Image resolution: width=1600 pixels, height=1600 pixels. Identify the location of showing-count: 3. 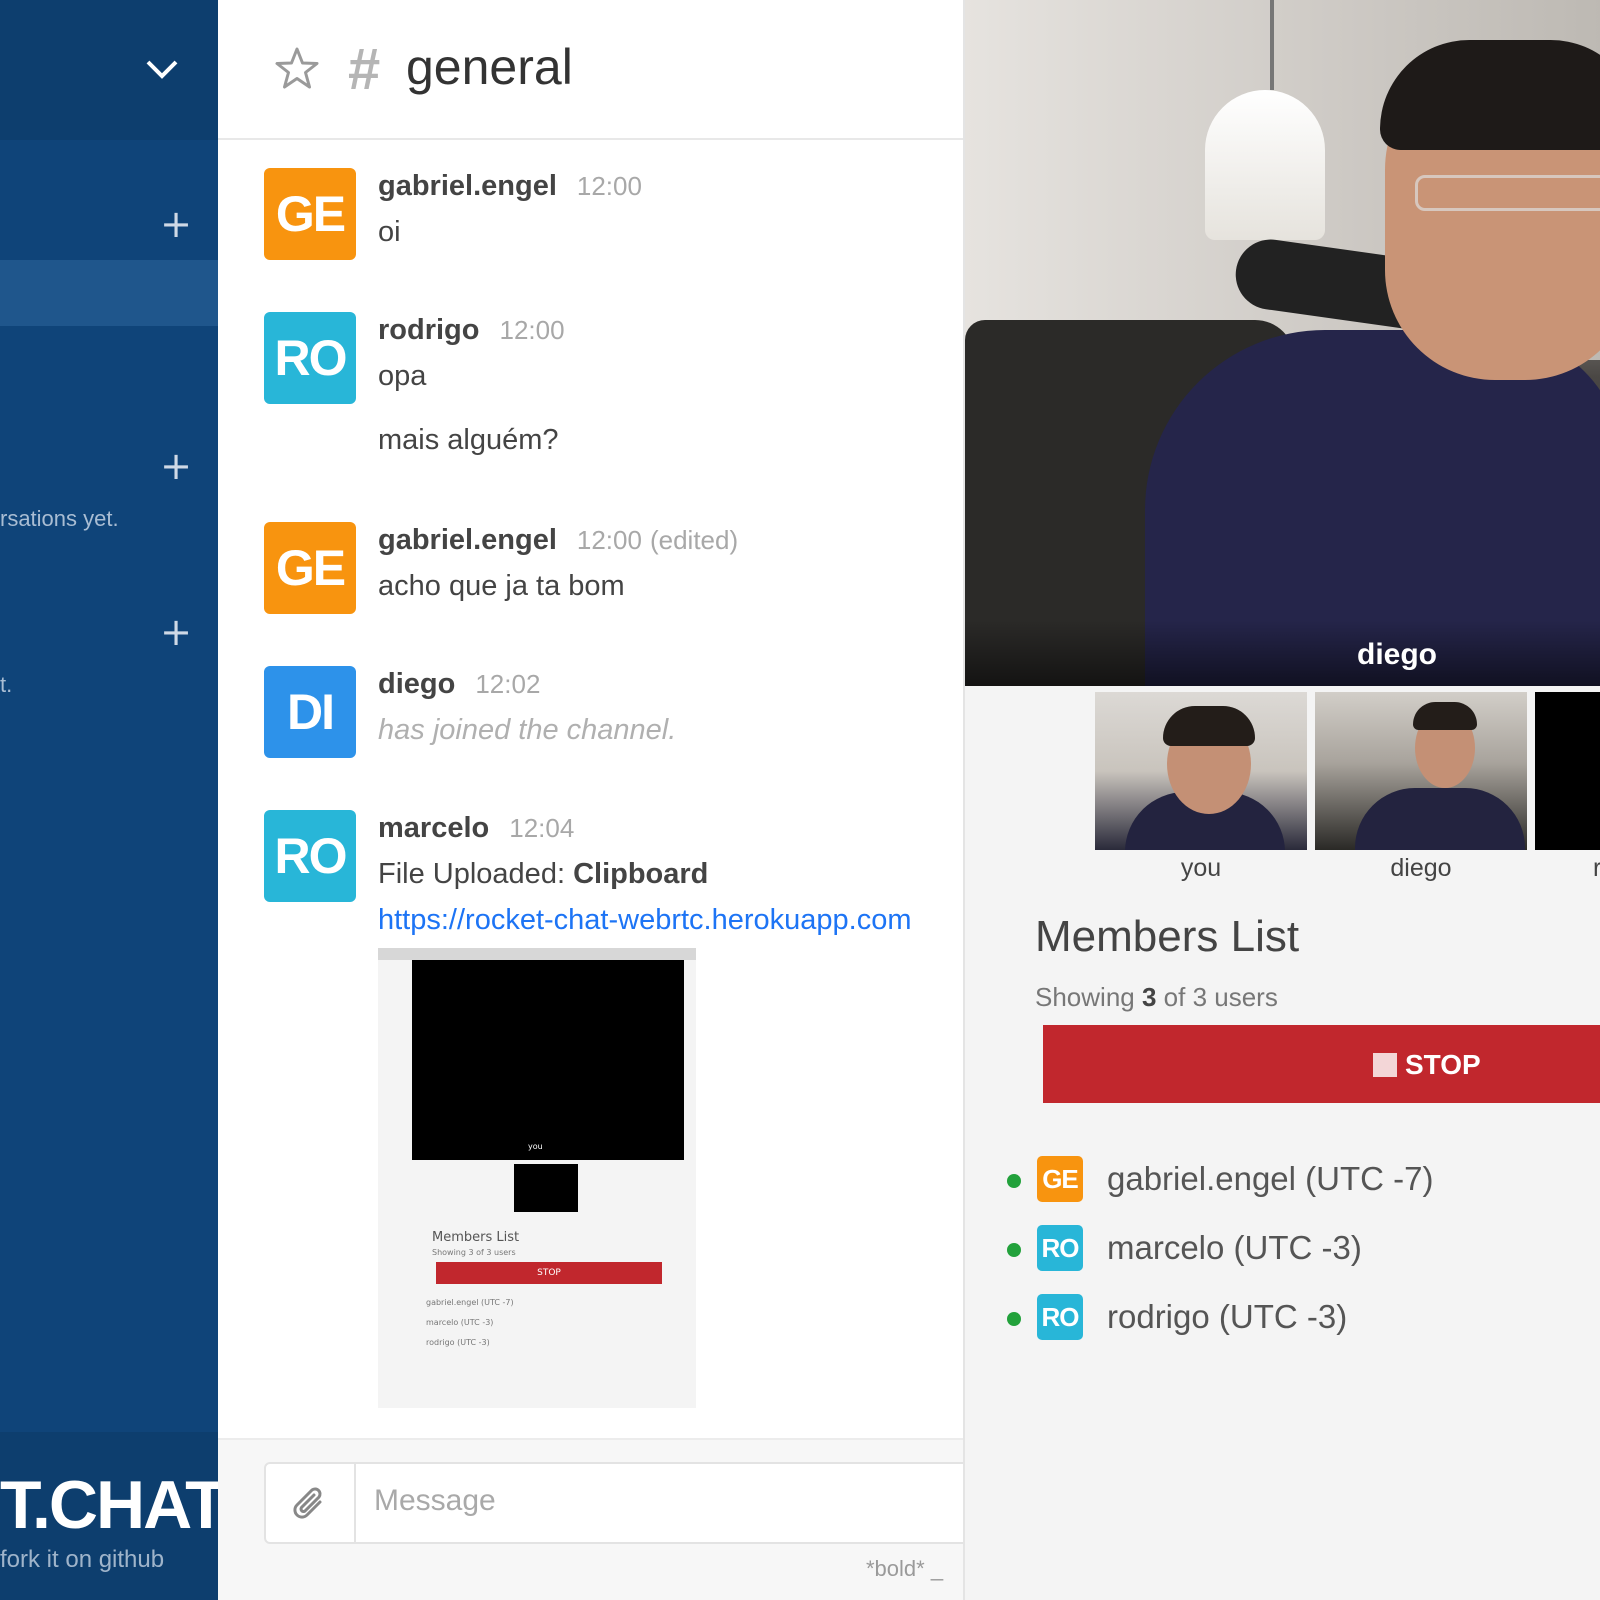
(1149, 997).